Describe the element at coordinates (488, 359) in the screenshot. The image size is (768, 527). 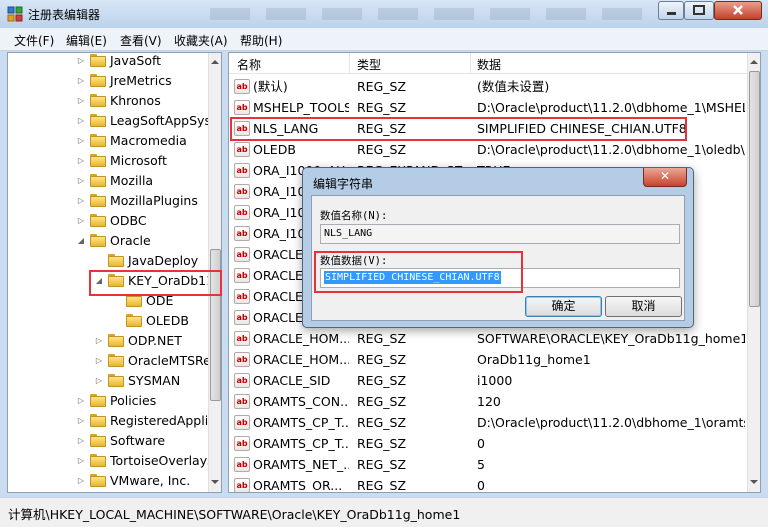
I see `value-row: ab ORACLE_HOM... REG_SZ OraDb11g_home1` at that location.